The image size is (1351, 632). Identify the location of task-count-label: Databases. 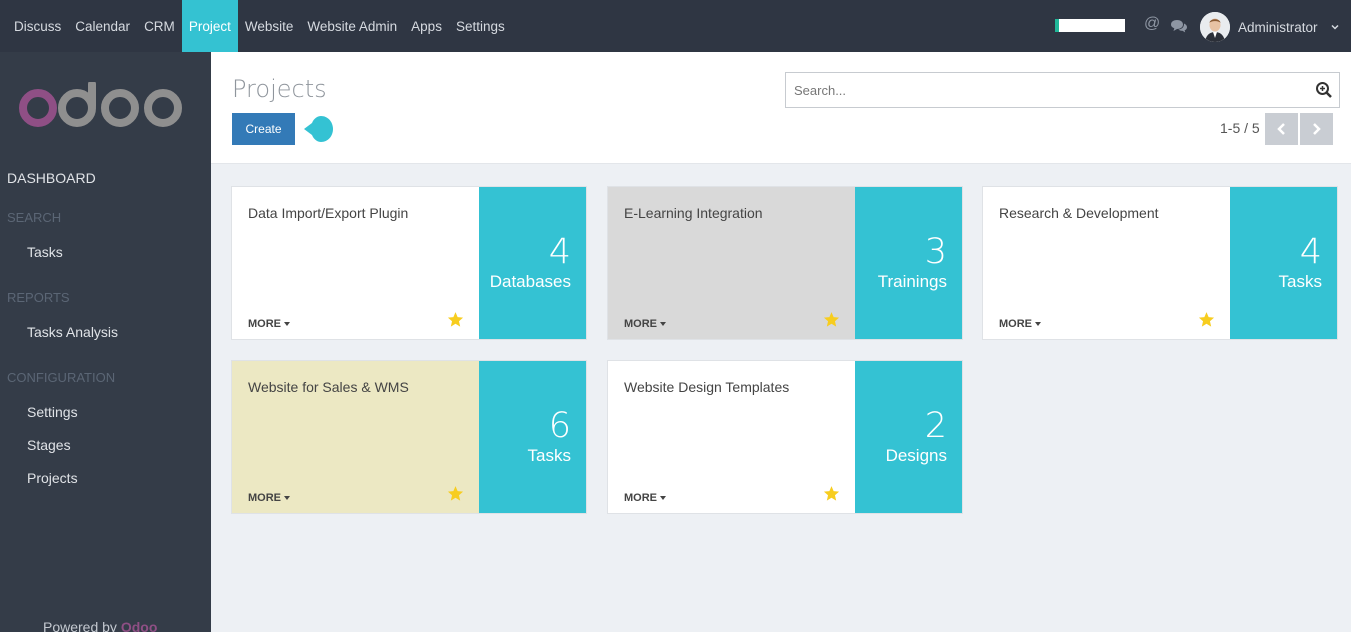
(530, 281).